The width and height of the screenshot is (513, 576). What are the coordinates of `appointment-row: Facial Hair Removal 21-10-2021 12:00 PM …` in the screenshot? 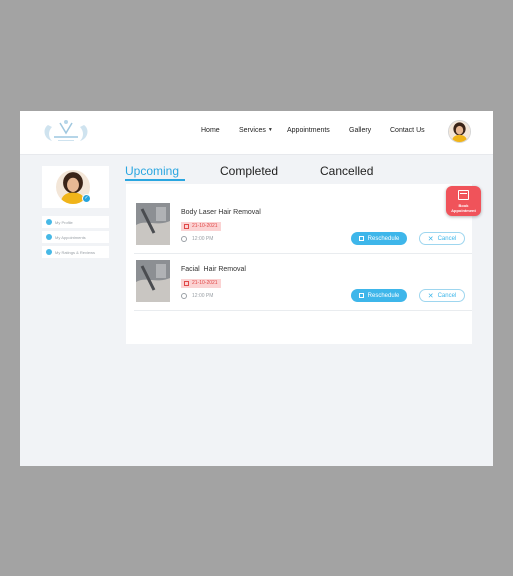 It's located at (303, 283).